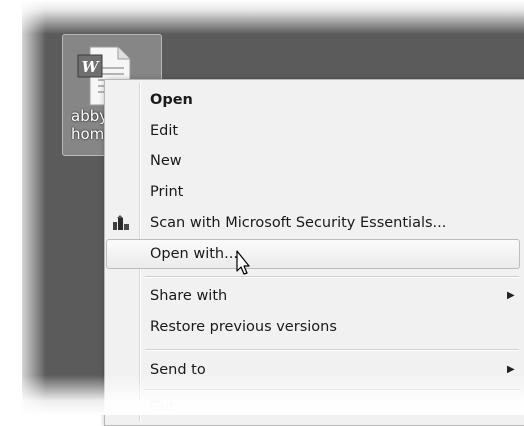 The image size is (524, 426). I want to click on menu-item-label: Share with, so click(189, 296).